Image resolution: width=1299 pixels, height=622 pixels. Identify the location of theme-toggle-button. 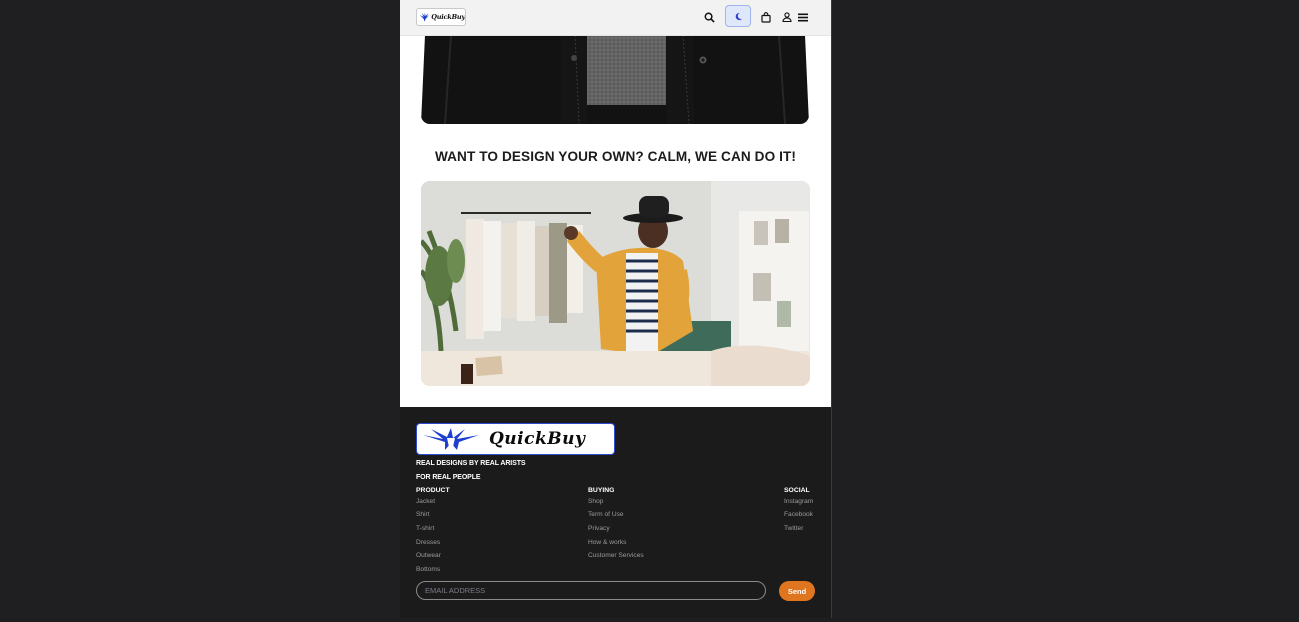
(738, 16).